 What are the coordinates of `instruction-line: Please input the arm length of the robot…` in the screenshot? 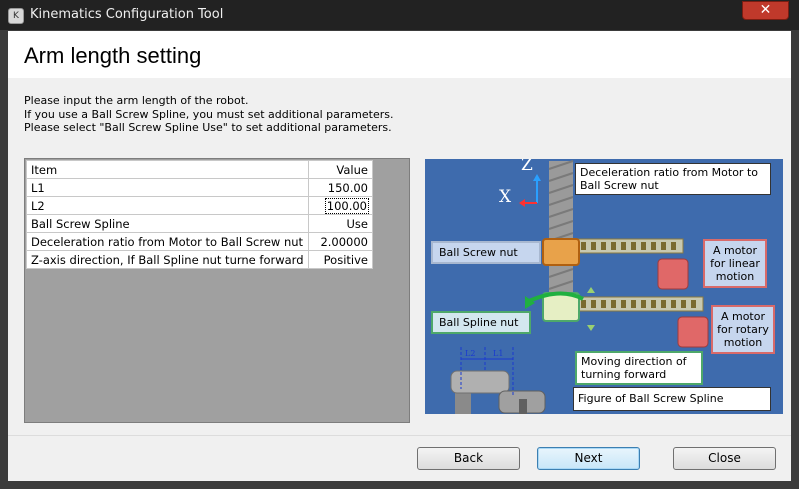 It's located at (136, 100).